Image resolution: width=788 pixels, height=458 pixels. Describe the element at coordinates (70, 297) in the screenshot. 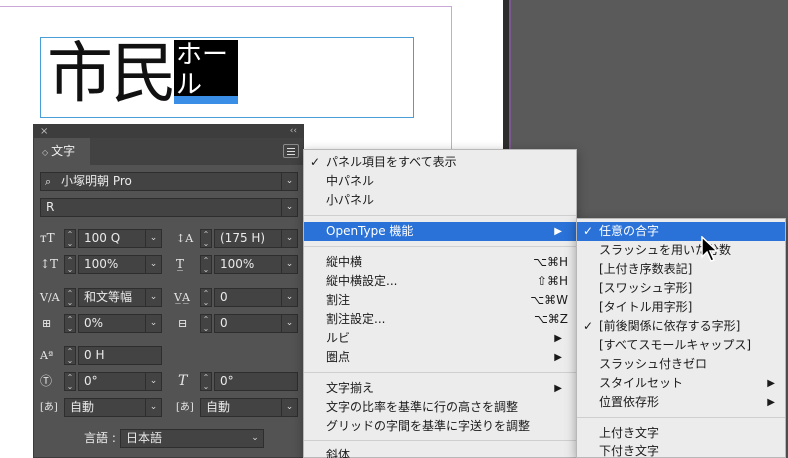

I see `kerning-stepper: ⌃ ⌄` at that location.